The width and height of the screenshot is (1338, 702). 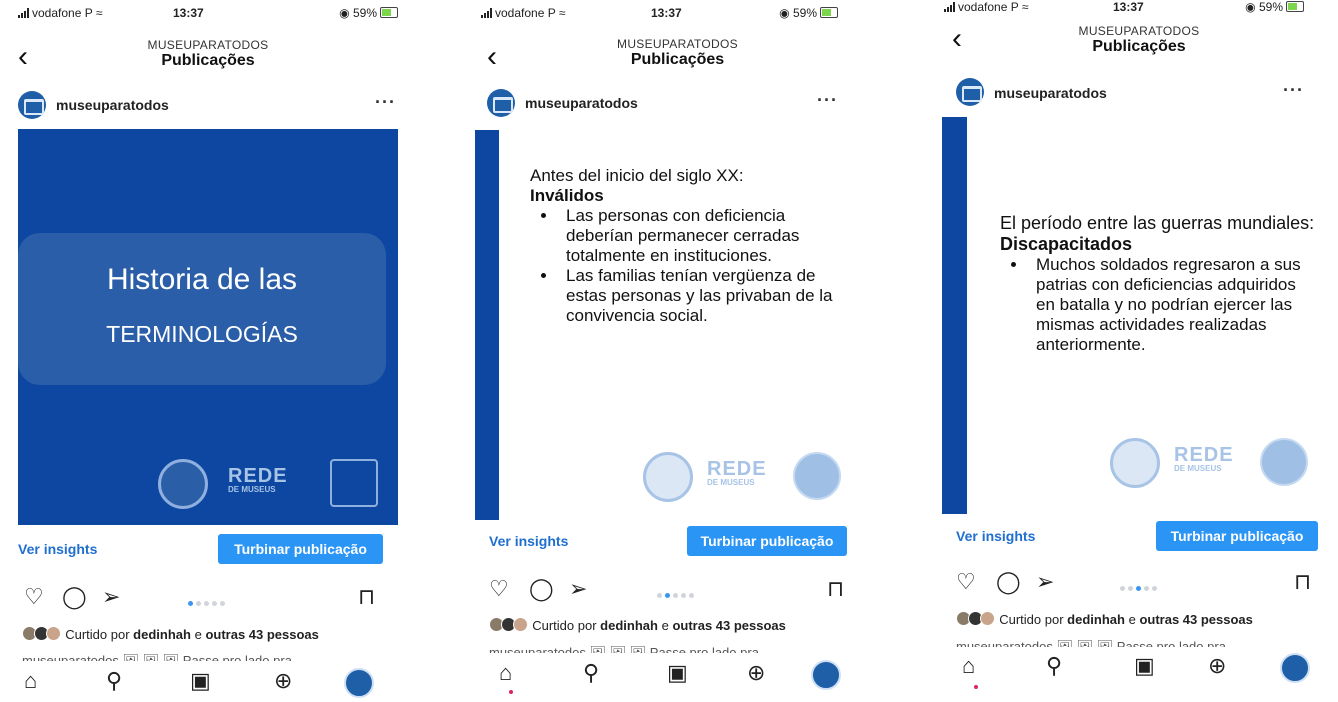 I want to click on slide-title: Historia de las, so click(x=202, y=279).